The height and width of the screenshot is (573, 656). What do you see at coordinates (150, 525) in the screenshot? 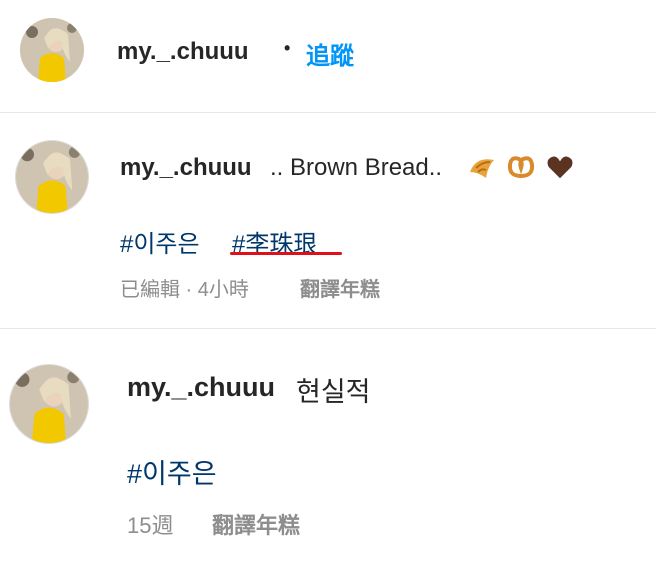
I see `comment-meta: 15週` at bounding box center [150, 525].